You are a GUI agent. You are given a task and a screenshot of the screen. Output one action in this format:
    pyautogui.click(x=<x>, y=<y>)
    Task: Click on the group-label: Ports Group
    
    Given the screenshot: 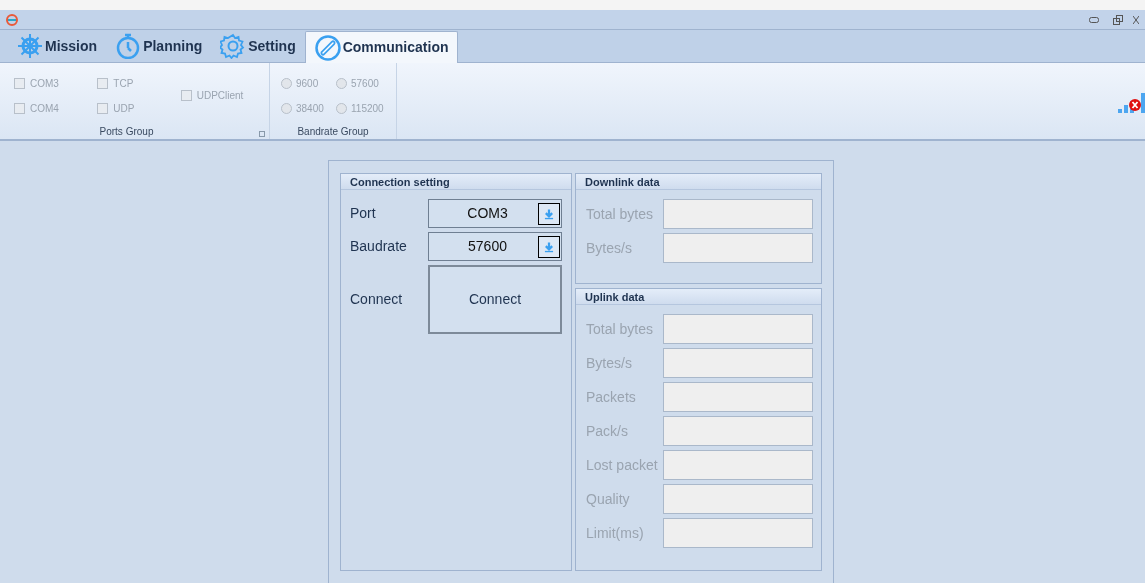 What is the action you would take?
    pyautogui.click(x=126, y=132)
    